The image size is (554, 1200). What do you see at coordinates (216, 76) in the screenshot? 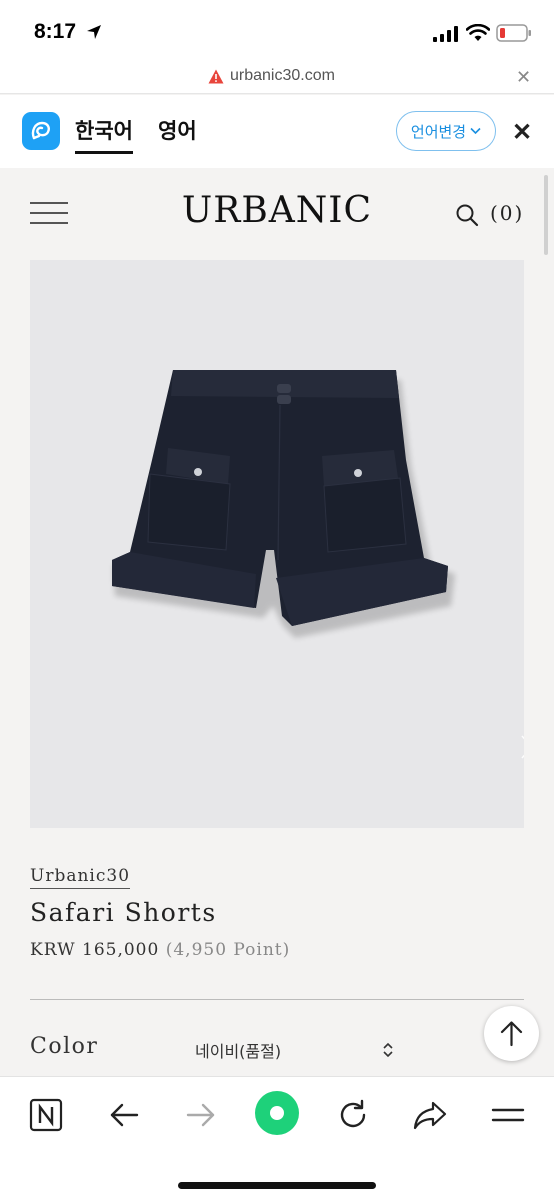
I see `warning-icon` at bounding box center [216, 76].